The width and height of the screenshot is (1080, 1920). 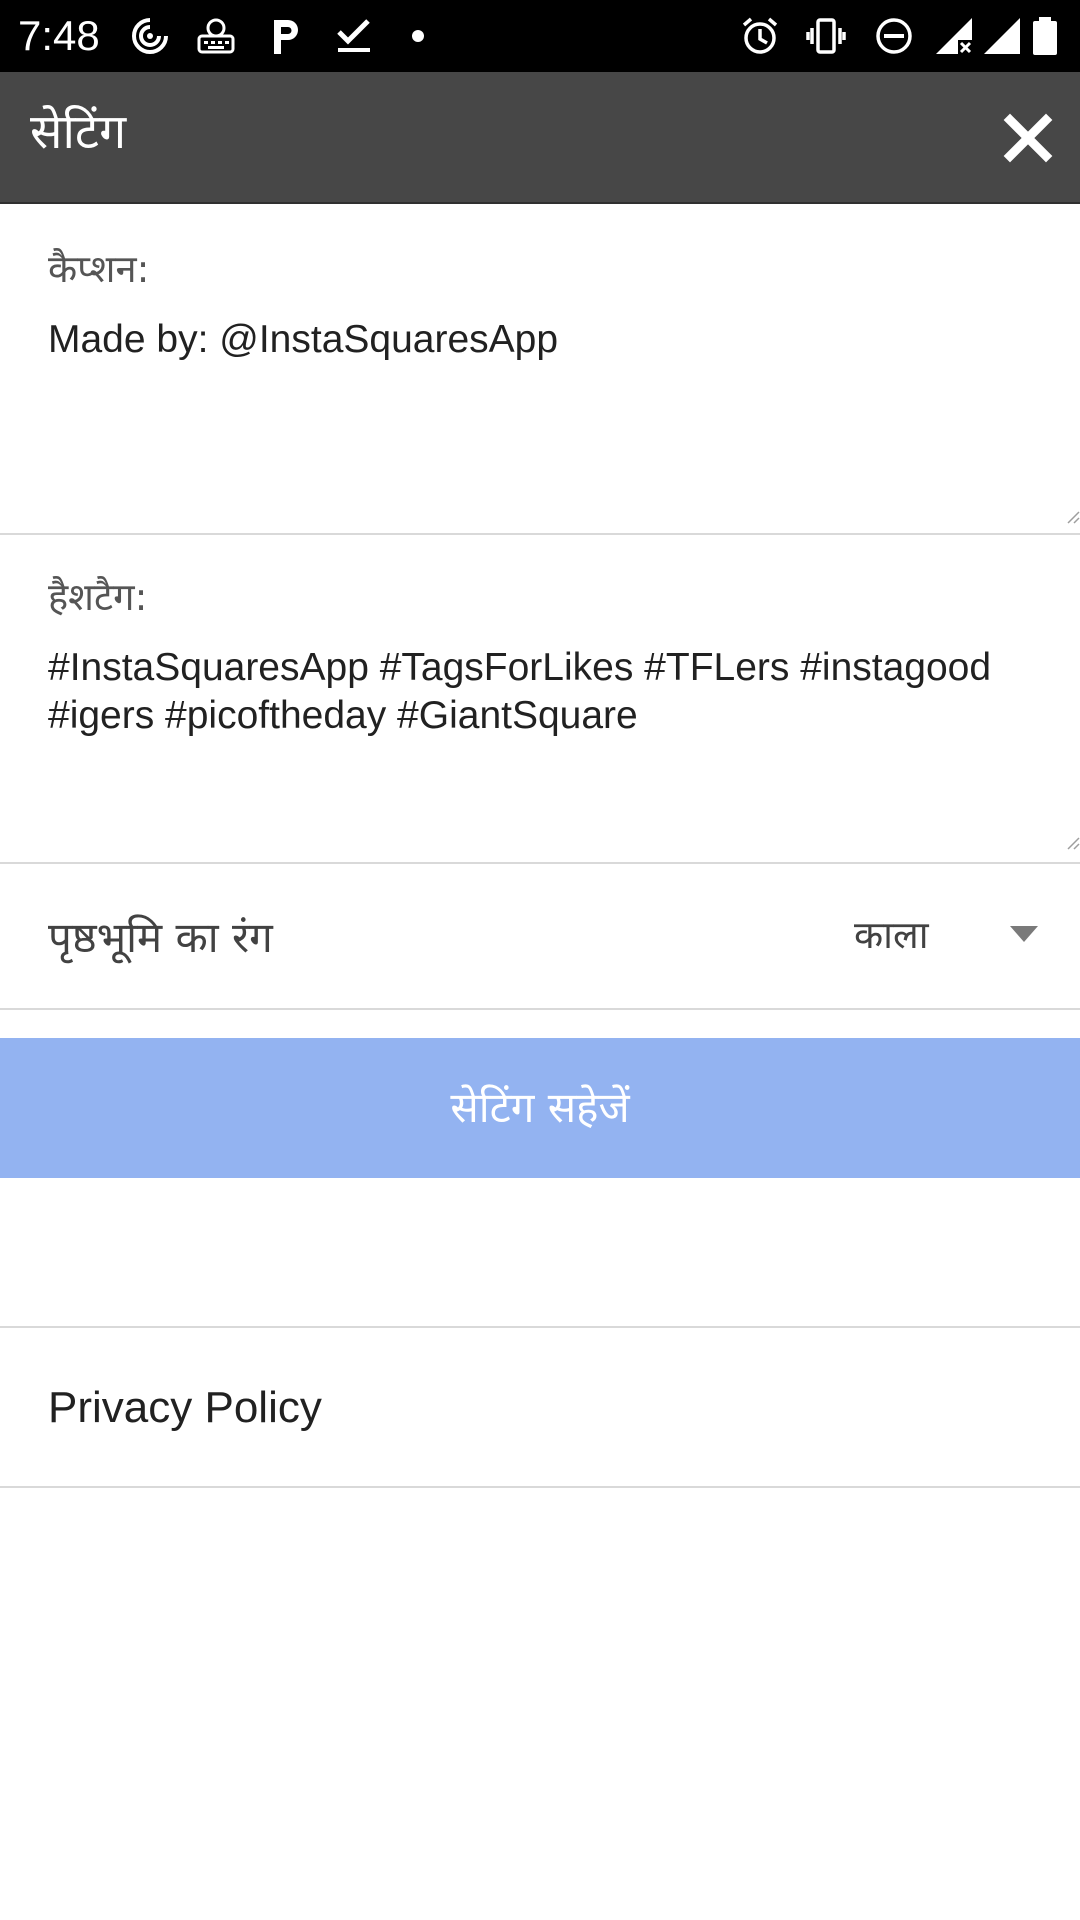 What do you see at coordinates (99, 269) in the screenshot?
I see `caption-label: कैप्शन:` at bounding box center [99, 269].